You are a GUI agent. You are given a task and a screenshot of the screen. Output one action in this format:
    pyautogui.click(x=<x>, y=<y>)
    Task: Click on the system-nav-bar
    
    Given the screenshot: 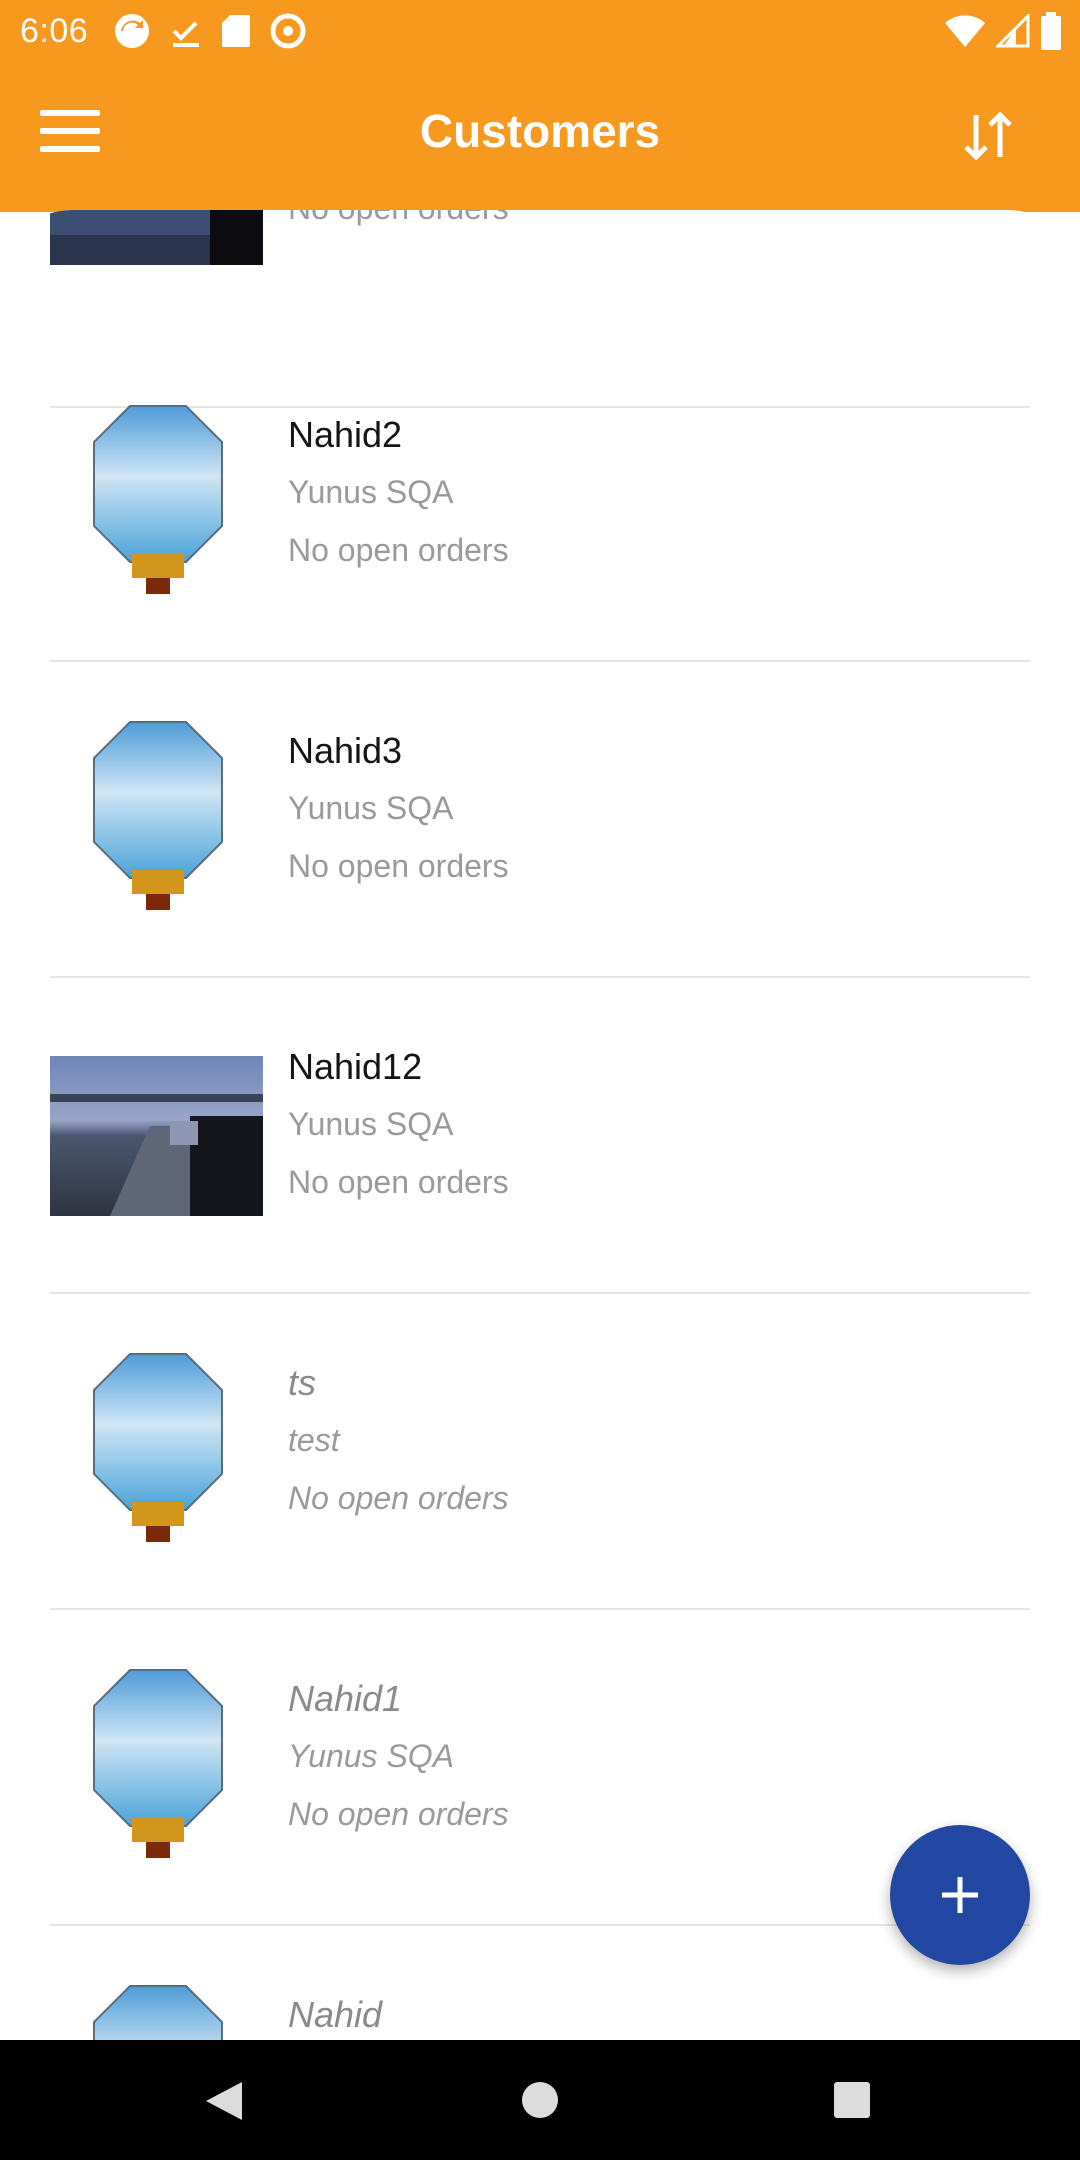 What is the action you would take?
    pyautogui.click(x=540, y=2100)
    